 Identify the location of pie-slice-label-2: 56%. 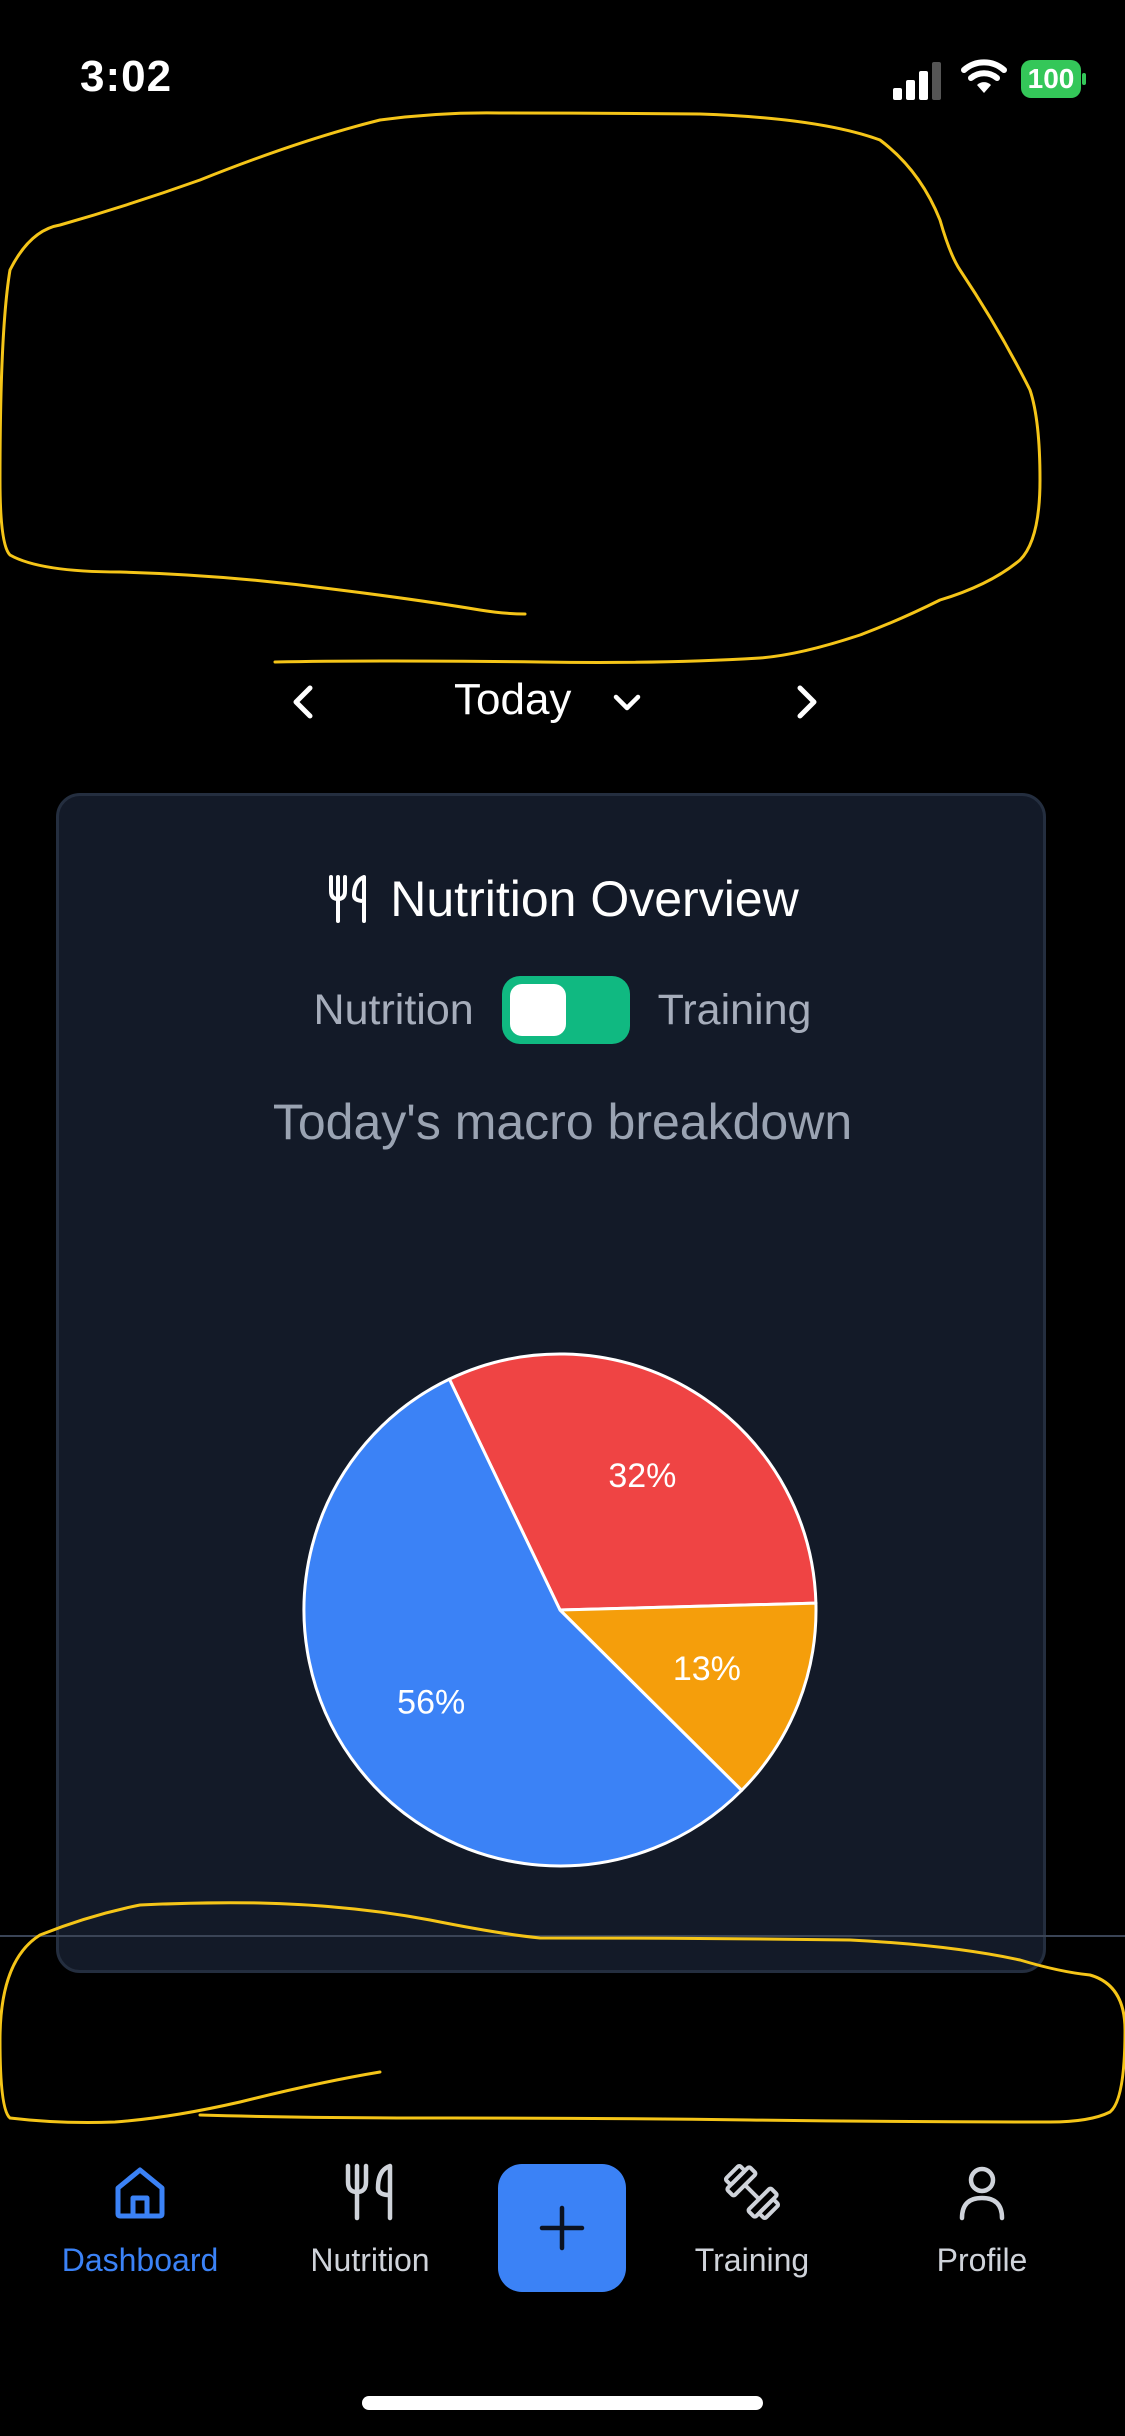
(431, 1703).